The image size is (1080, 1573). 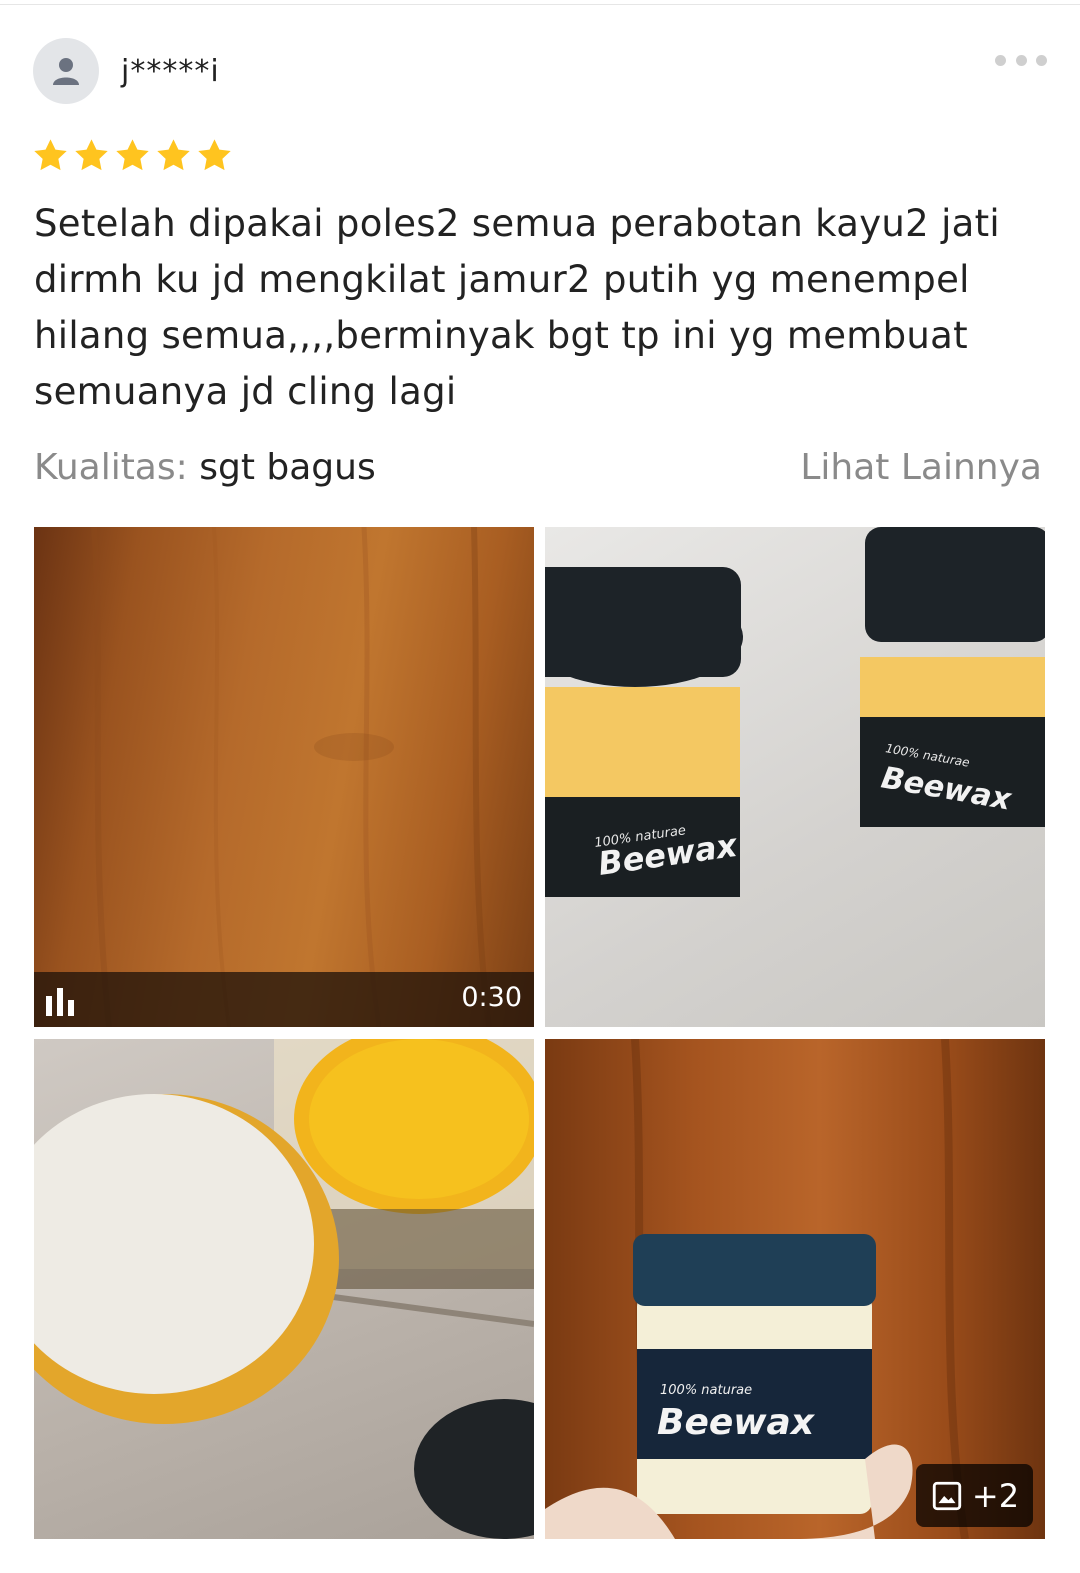 What do you see at coordinates (491, 997) in the screenshot?
I see `video-duration: 0:30` at bounding box center [491, 997].